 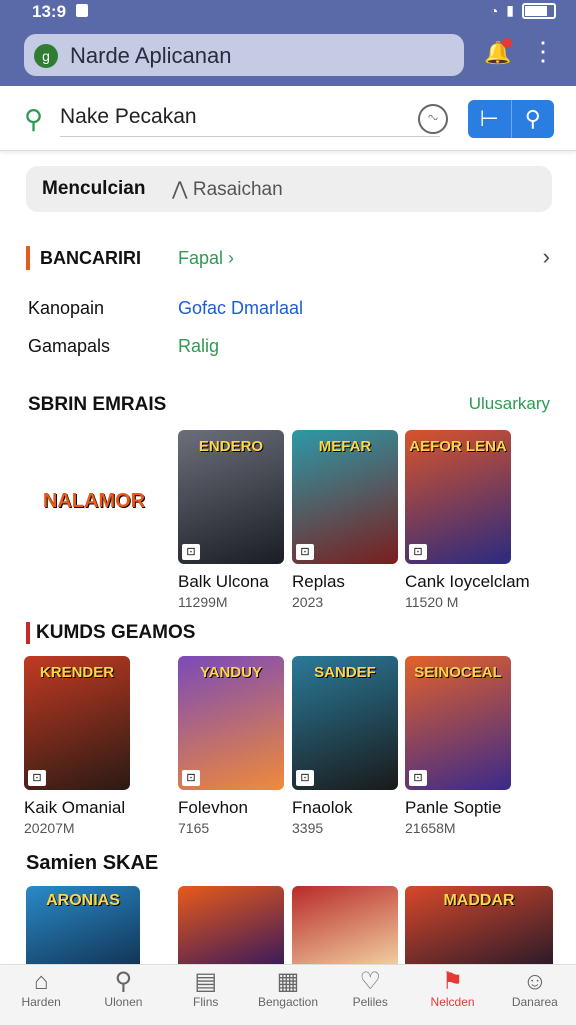 I want to click on tab-other: ⋀ Rasaichan, so click(x=227, y=189).